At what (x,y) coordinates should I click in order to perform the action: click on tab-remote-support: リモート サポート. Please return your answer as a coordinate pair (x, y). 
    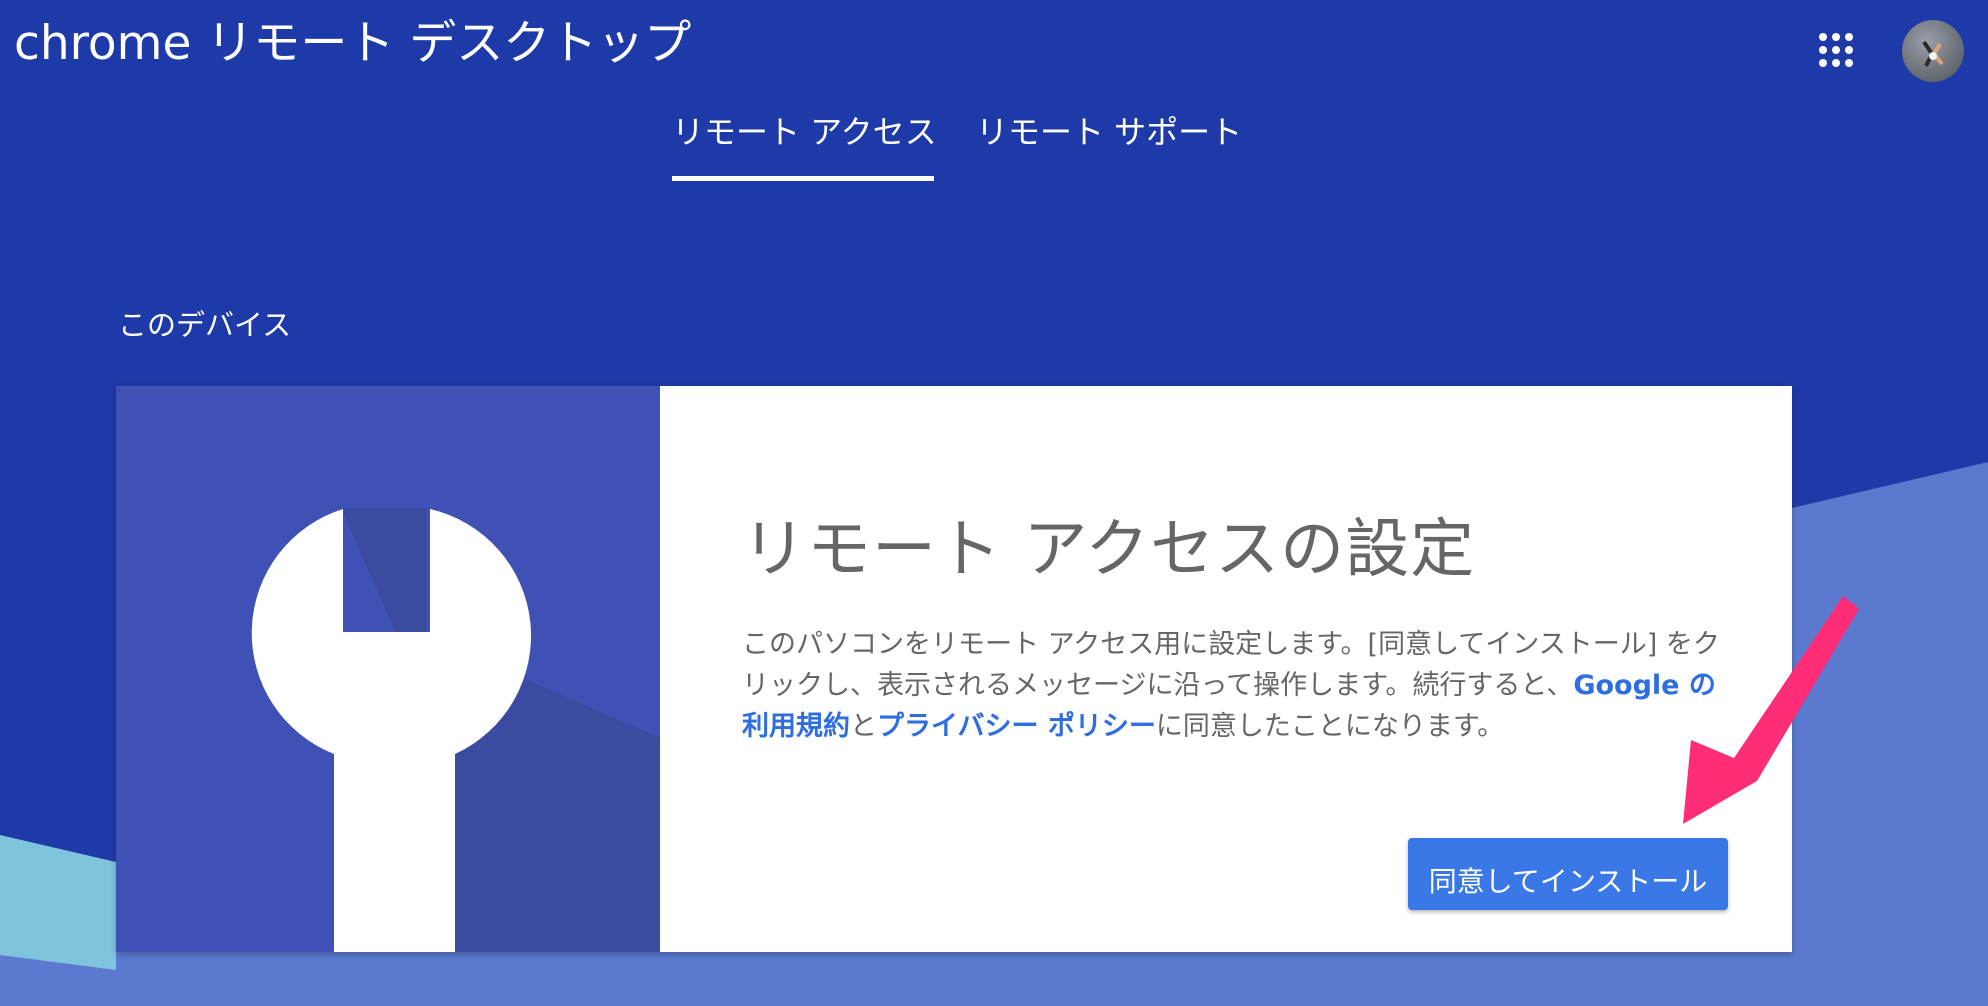
    Looking at the image, I should click on (1109, 146).